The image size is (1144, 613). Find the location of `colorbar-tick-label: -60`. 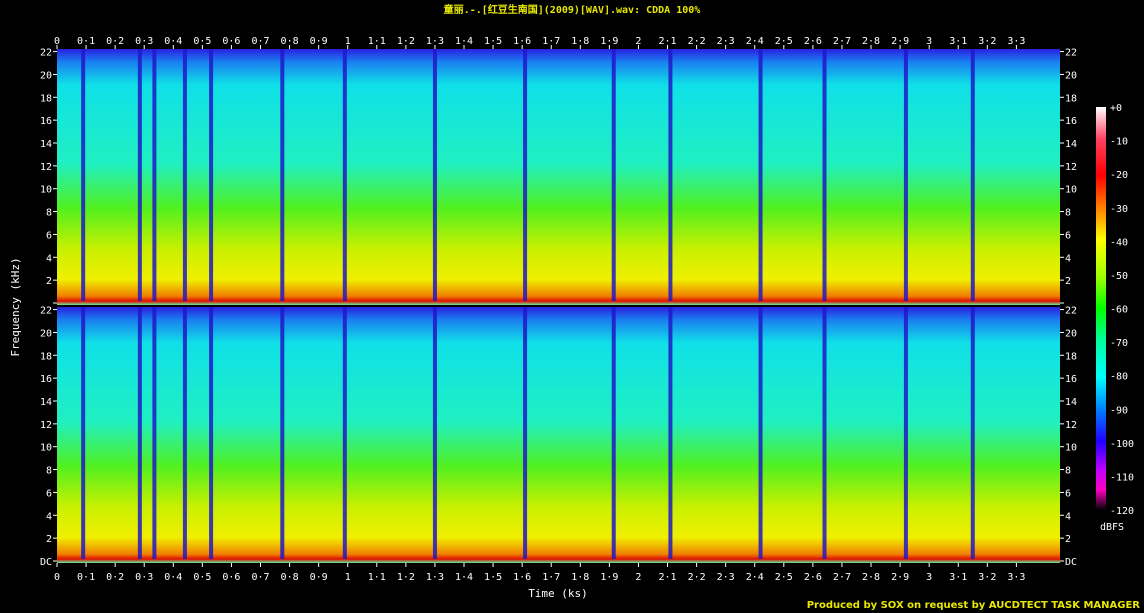

colorbar-tick-label: -60 is located at coordinates (1119, 310).